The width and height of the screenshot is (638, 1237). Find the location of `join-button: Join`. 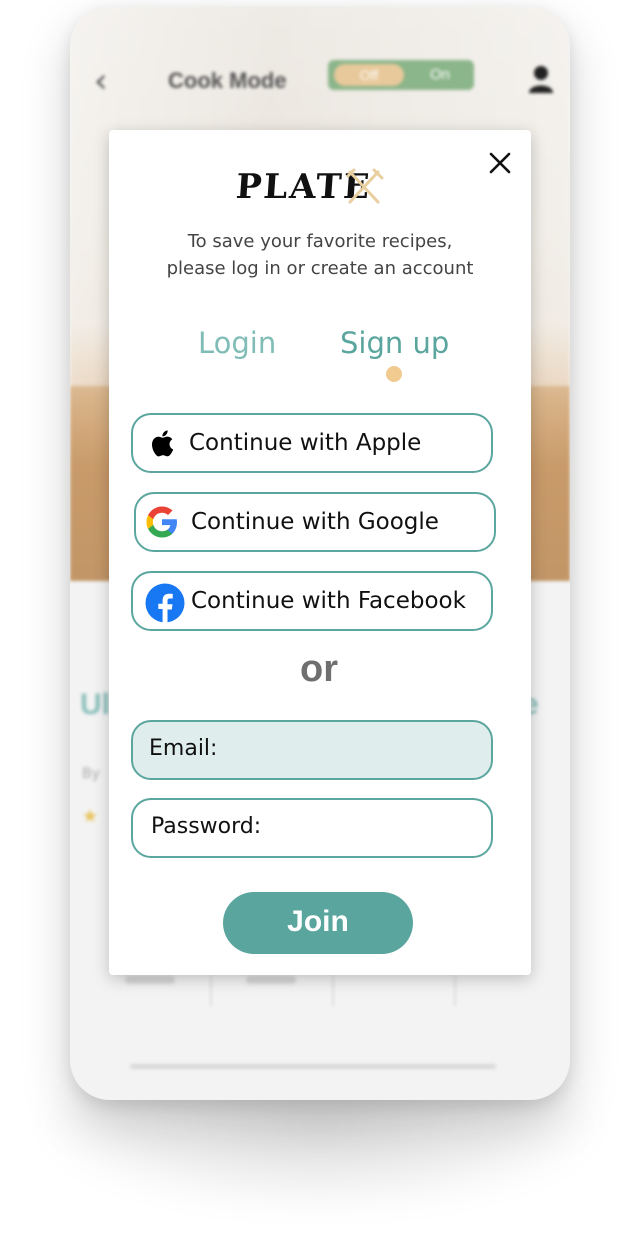

join-button: Join is located at coordinates (318, 923).